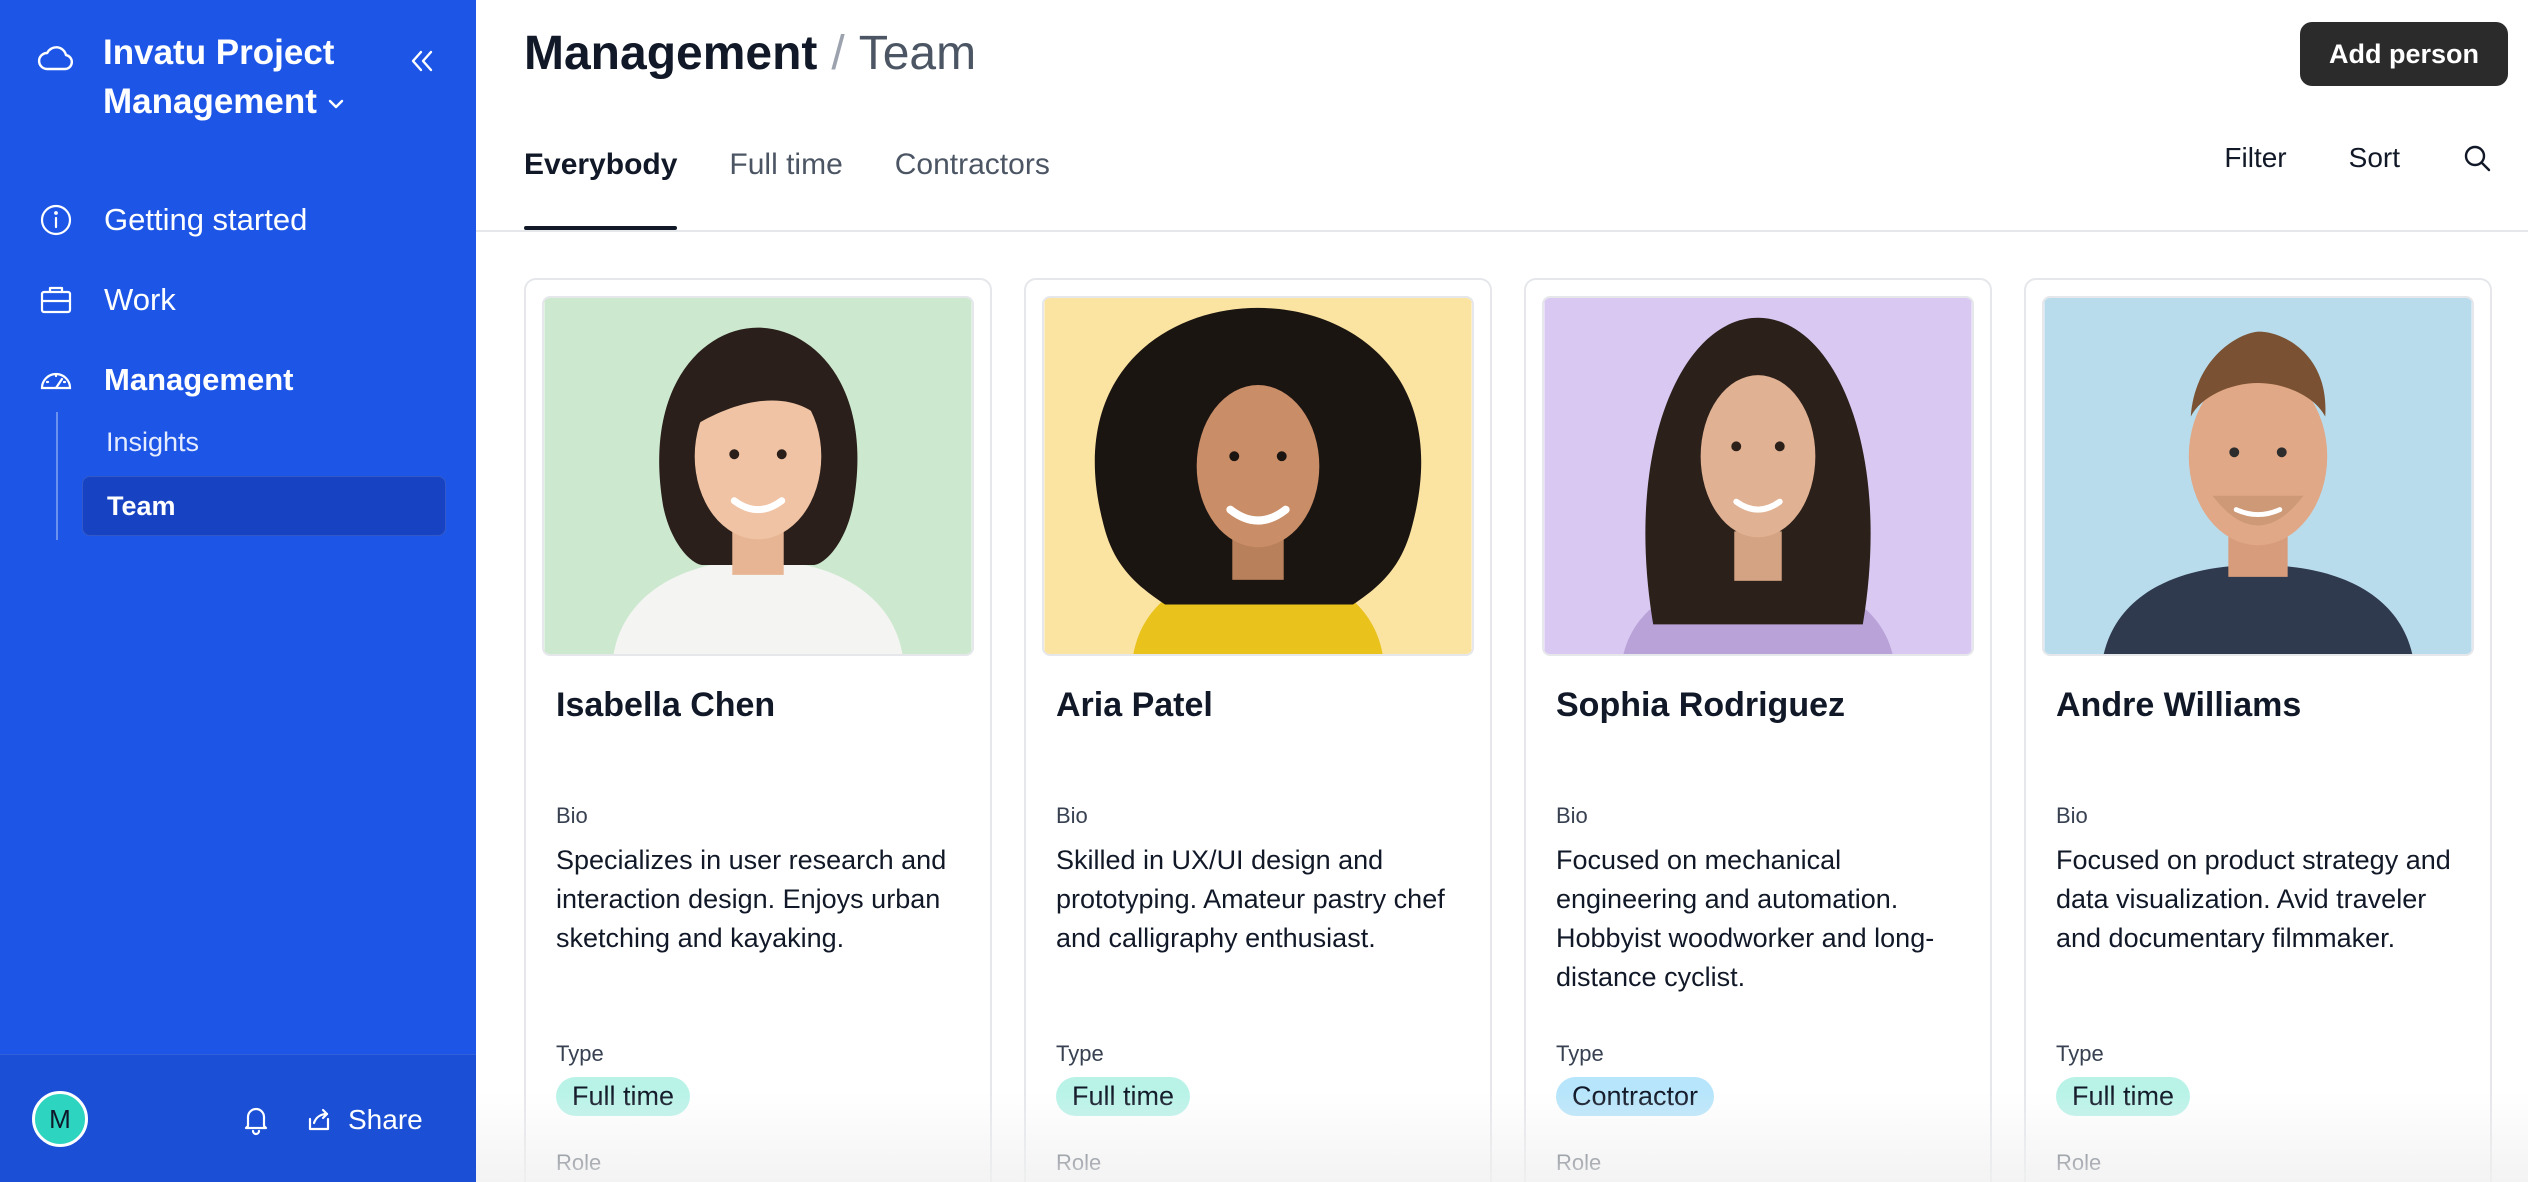 This screenshot has height=1182, width=2528. What do you see at coordinates (1700, 705) in the screenshot?
I see `person-name: Sophia Rodriguez` at bounding box center [1700, 705].